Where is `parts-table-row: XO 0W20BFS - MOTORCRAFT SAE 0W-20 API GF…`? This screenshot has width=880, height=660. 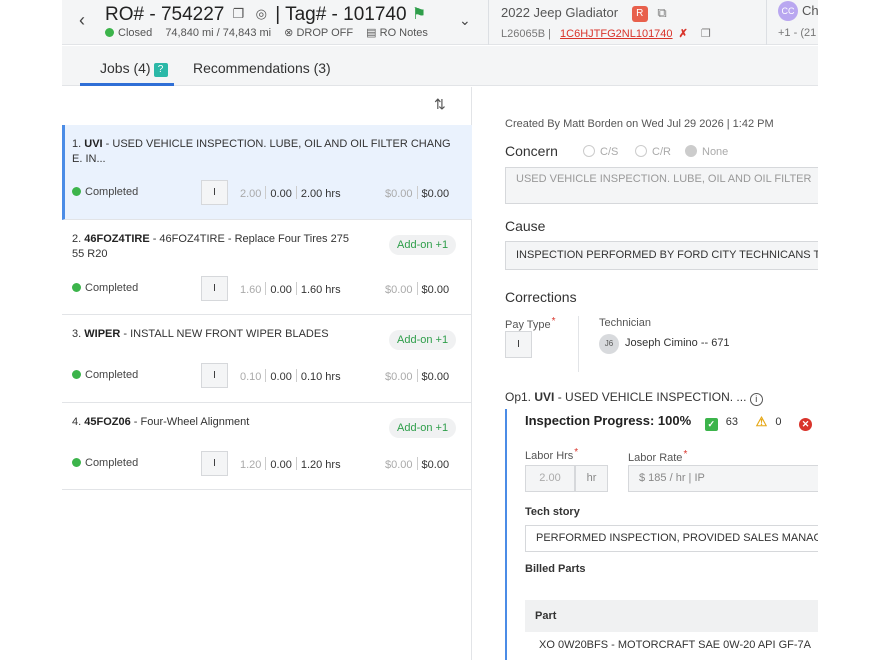
parts-table-row: XO 0W20BFS - MOTORCRAFT SAE 0W-20 API GF… is located at coordinates (671, 645).